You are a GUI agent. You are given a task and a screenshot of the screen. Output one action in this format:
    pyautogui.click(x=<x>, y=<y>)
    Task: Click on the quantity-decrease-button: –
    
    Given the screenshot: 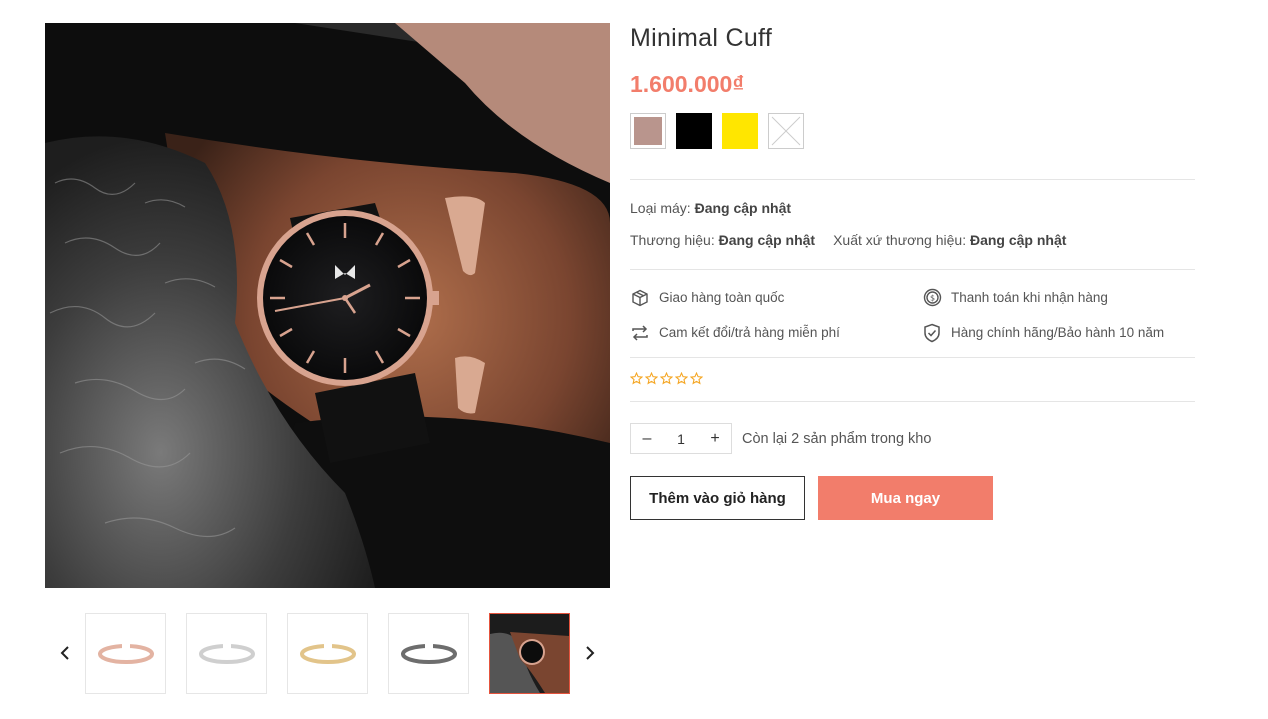 What is the action you would take?
    pyautogui.click(x=647, y=438)
    